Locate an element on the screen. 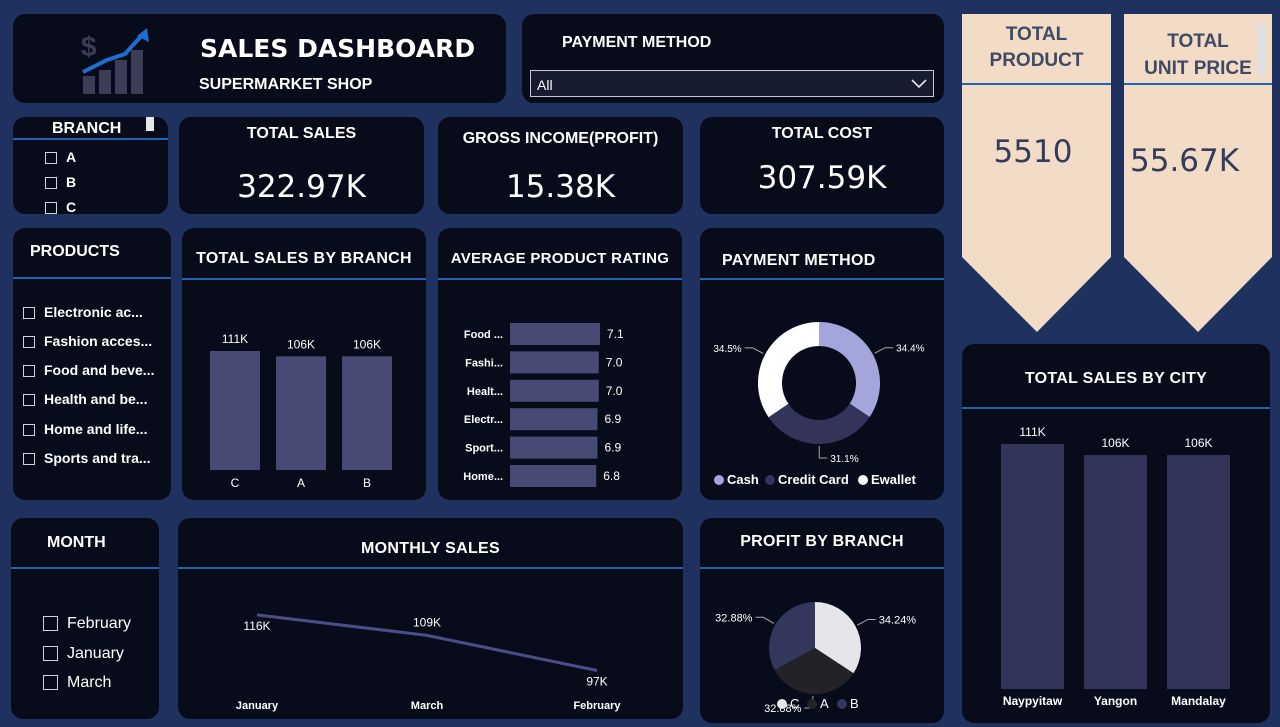 The image size is (1280, 727). sales-by-city-chart: 111K Naypyitaw 106K Yangon 106K Mandalay is located at coordinates (1115, 566).